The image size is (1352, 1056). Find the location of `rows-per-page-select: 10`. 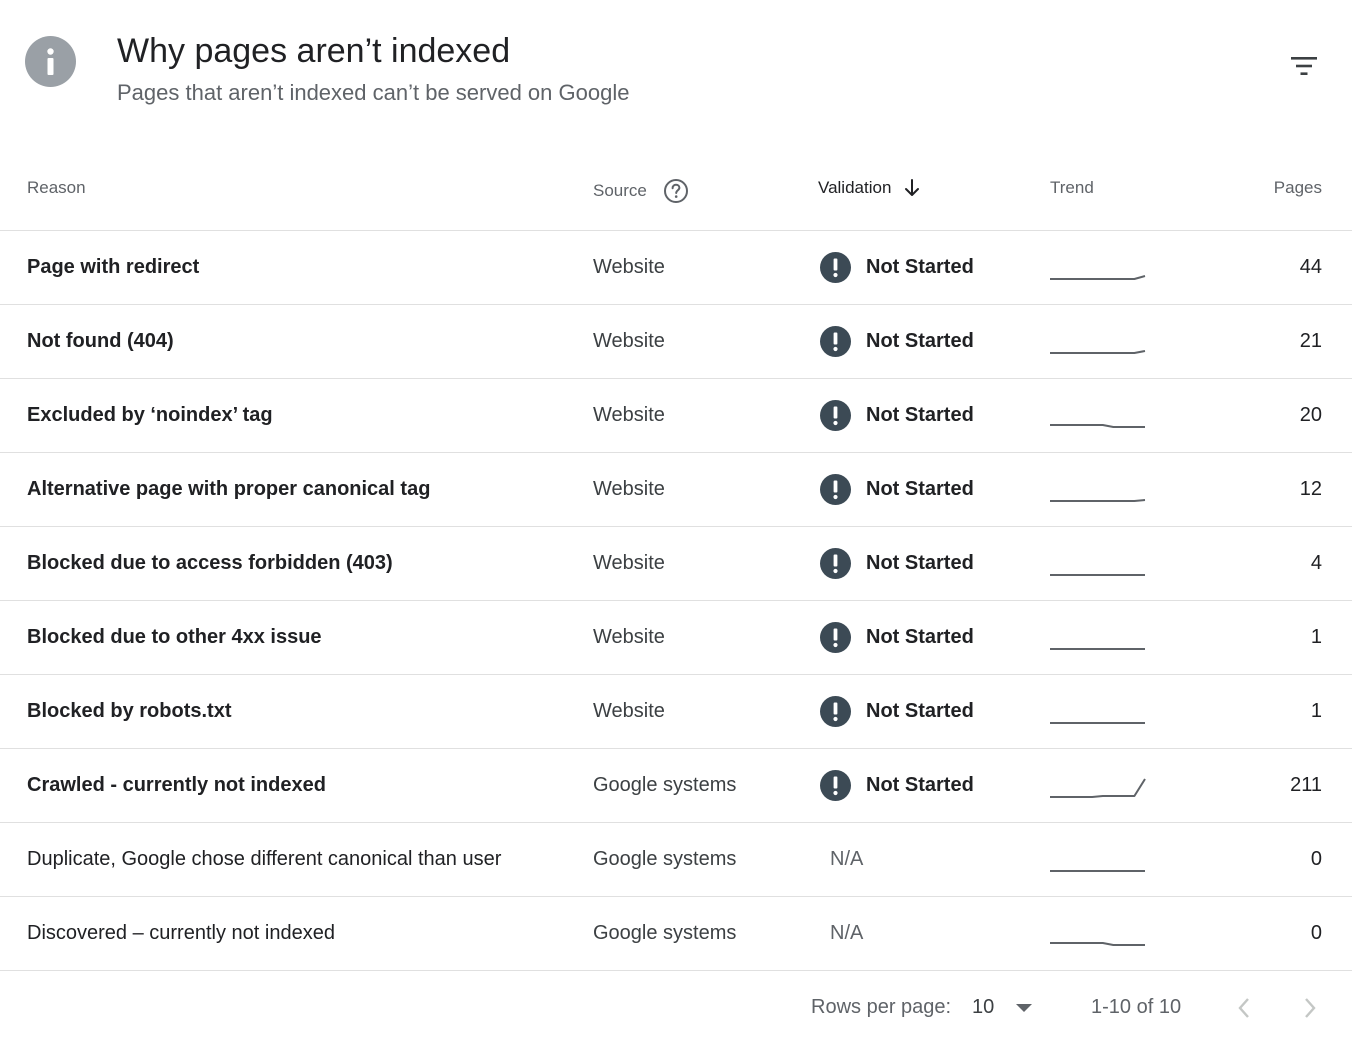

rows-per-page-select: 10 is located at coordinates (1003, 1007).